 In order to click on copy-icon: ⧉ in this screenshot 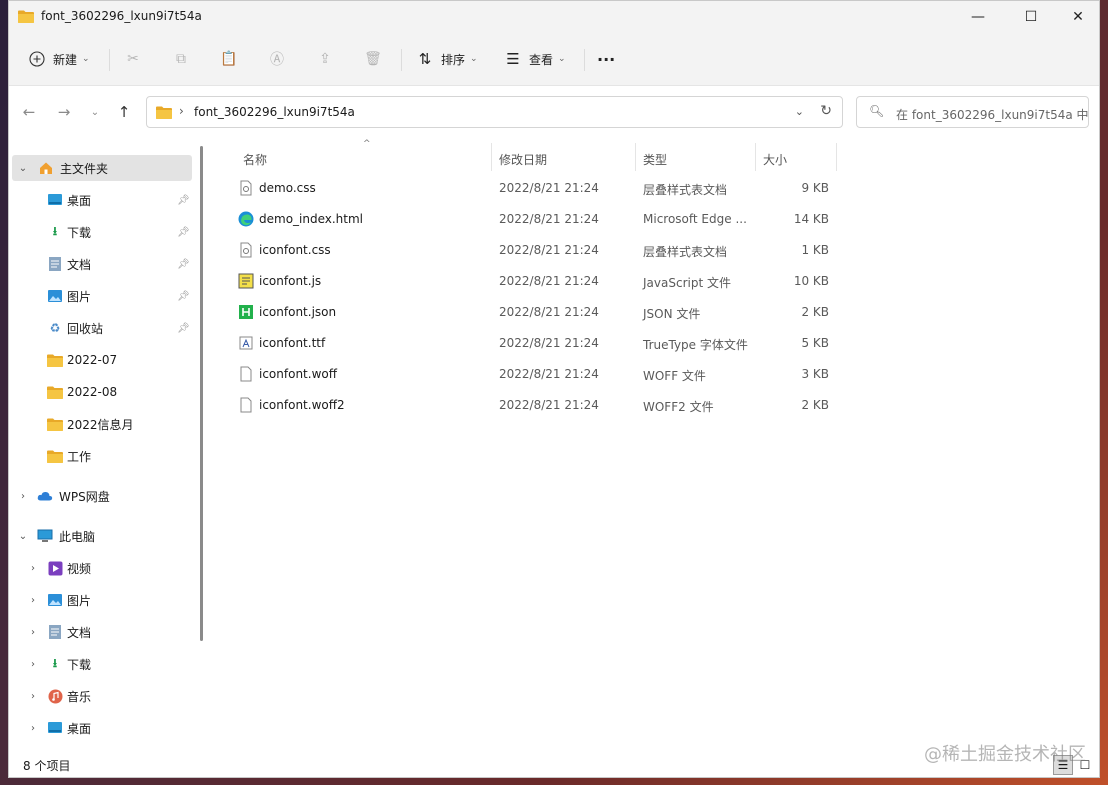, I will do `click(181, 59)`.